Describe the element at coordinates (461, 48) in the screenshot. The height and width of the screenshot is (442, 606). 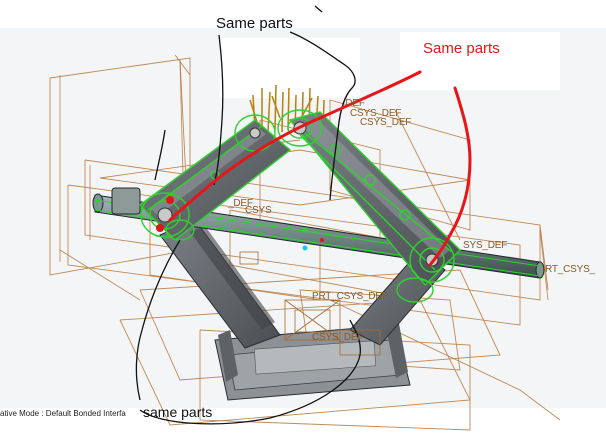
I see `annotation-label-red: Same parts` at that location.